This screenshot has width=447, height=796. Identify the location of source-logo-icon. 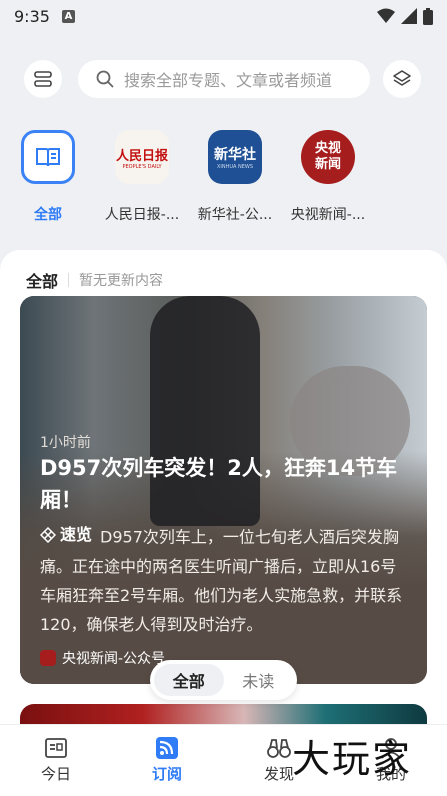
(48, 658).